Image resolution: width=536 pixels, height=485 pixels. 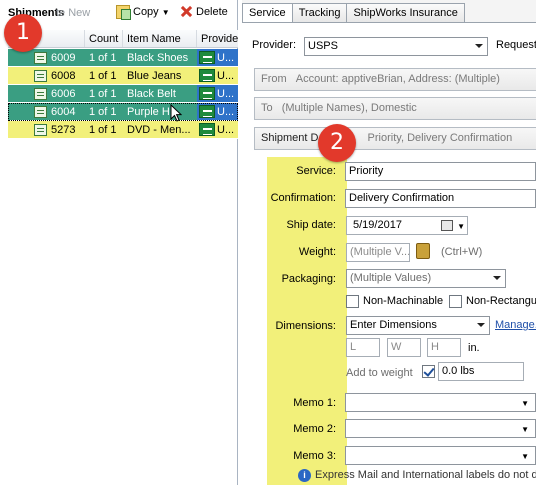 I want to click on order-number: 6004, so click(x=63, y=111).